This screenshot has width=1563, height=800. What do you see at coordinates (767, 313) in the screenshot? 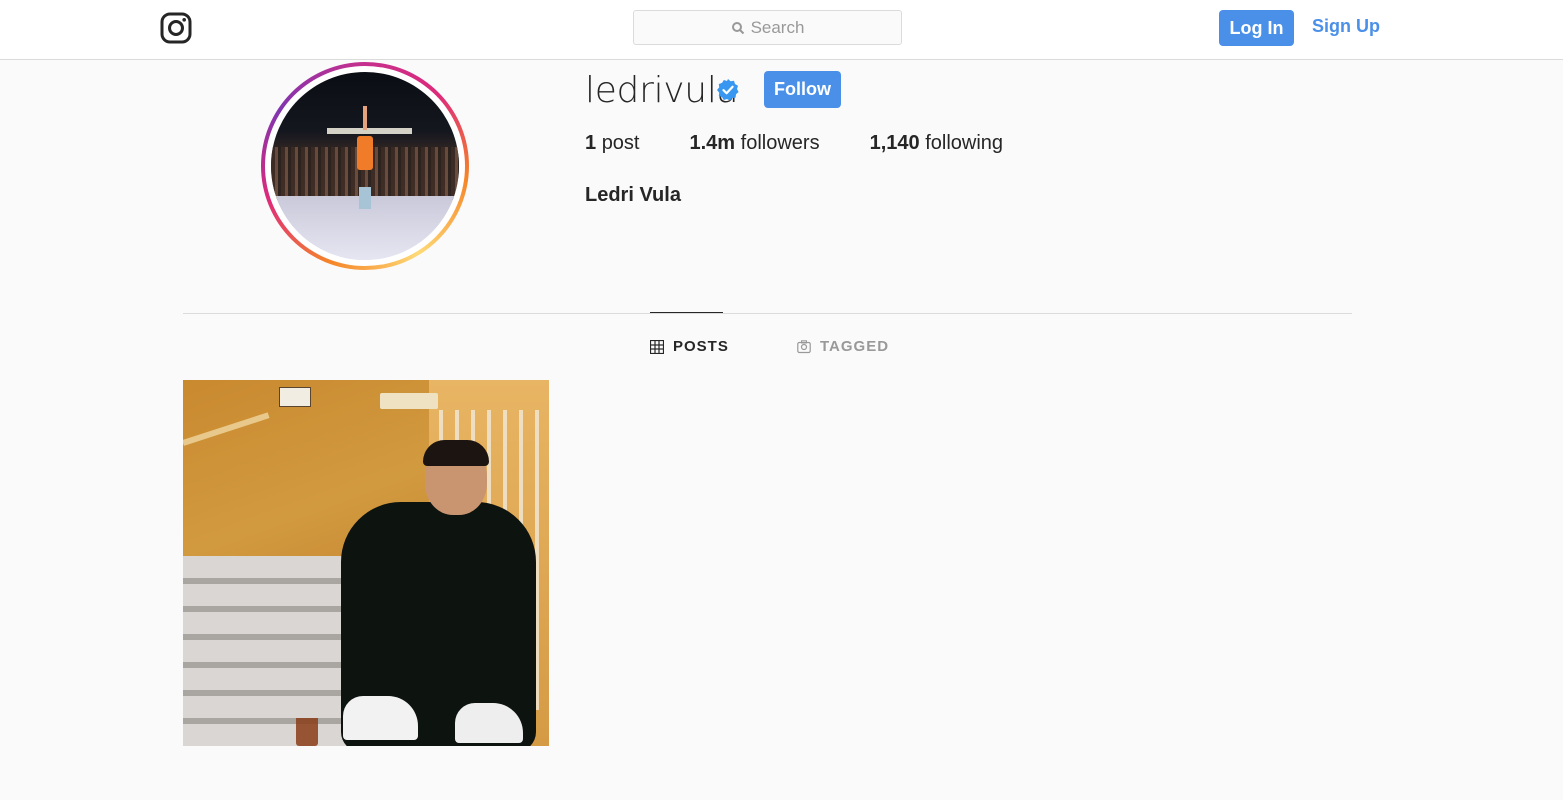
I see `tabs-divider` at bounding box center [767, 313].